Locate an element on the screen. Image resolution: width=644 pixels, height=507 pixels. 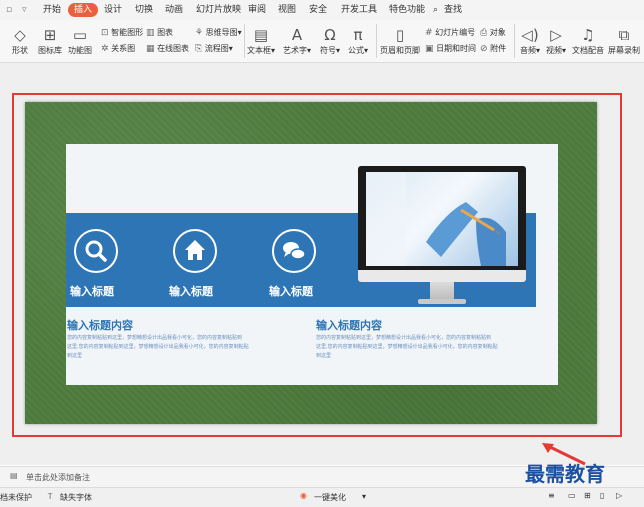
screen-record-button: ⧉ 屏幕录制 is located at coordinates (624, 41).